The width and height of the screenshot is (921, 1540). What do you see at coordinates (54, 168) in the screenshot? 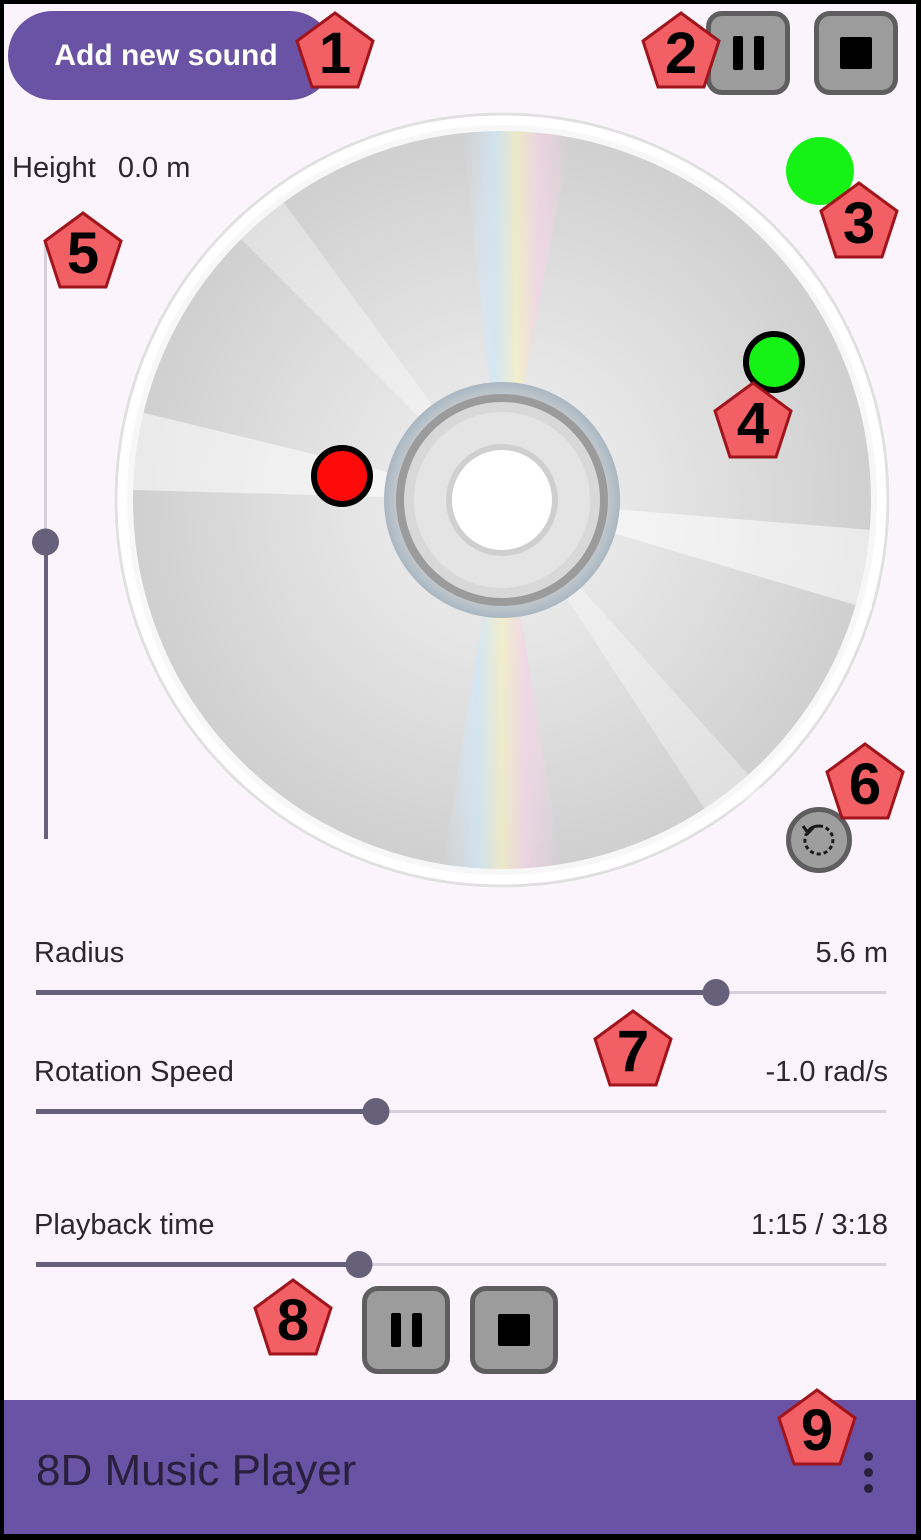
I see `height-label: Height` at bounding box center [54, 168].